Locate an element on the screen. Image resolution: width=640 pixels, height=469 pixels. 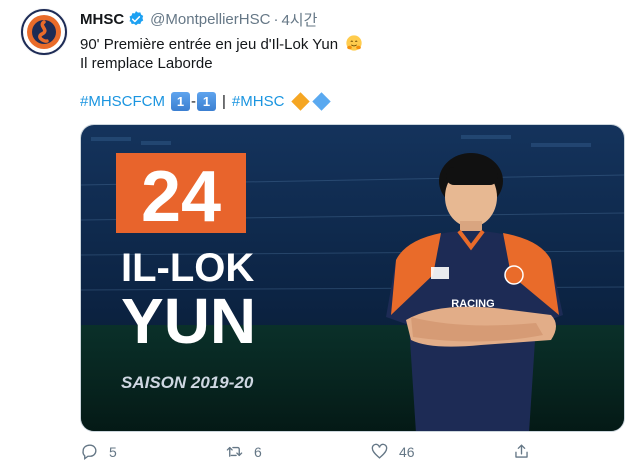
like-count: 46 is located at coordinates (407, 451).